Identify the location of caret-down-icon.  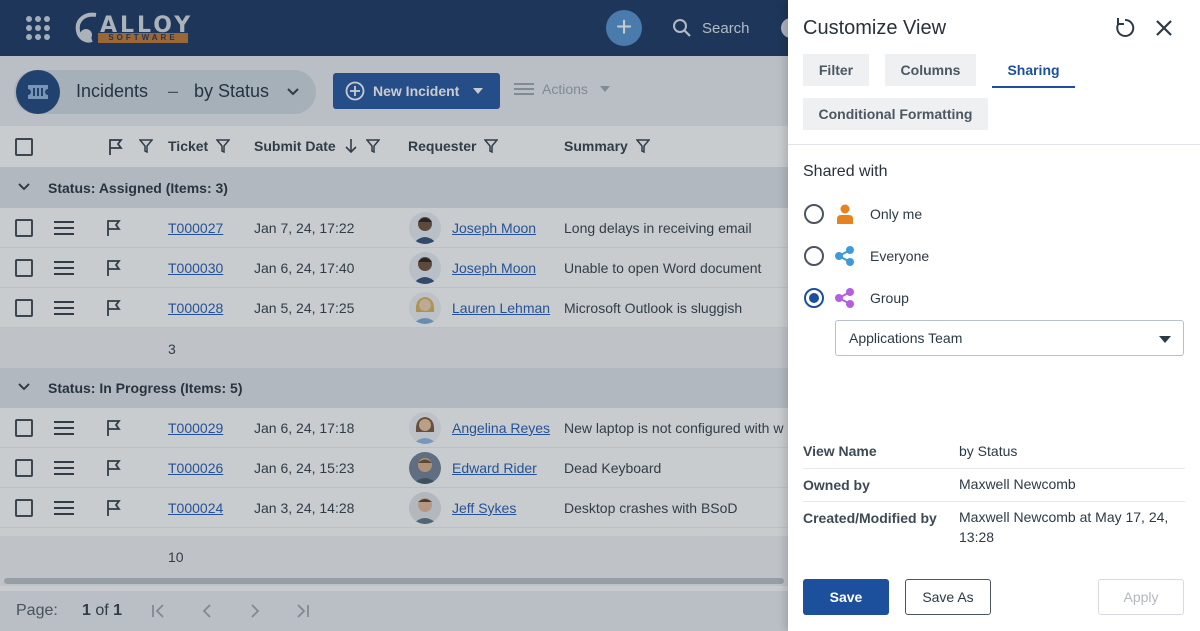
(1165, 339).